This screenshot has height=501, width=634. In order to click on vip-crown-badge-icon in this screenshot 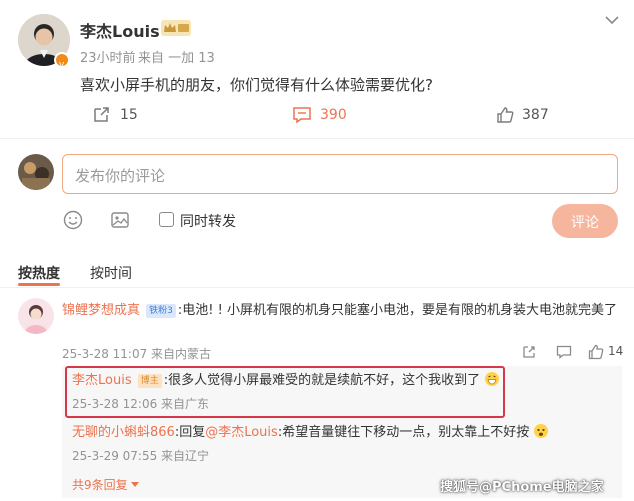, I will do `click(176, 28)`.